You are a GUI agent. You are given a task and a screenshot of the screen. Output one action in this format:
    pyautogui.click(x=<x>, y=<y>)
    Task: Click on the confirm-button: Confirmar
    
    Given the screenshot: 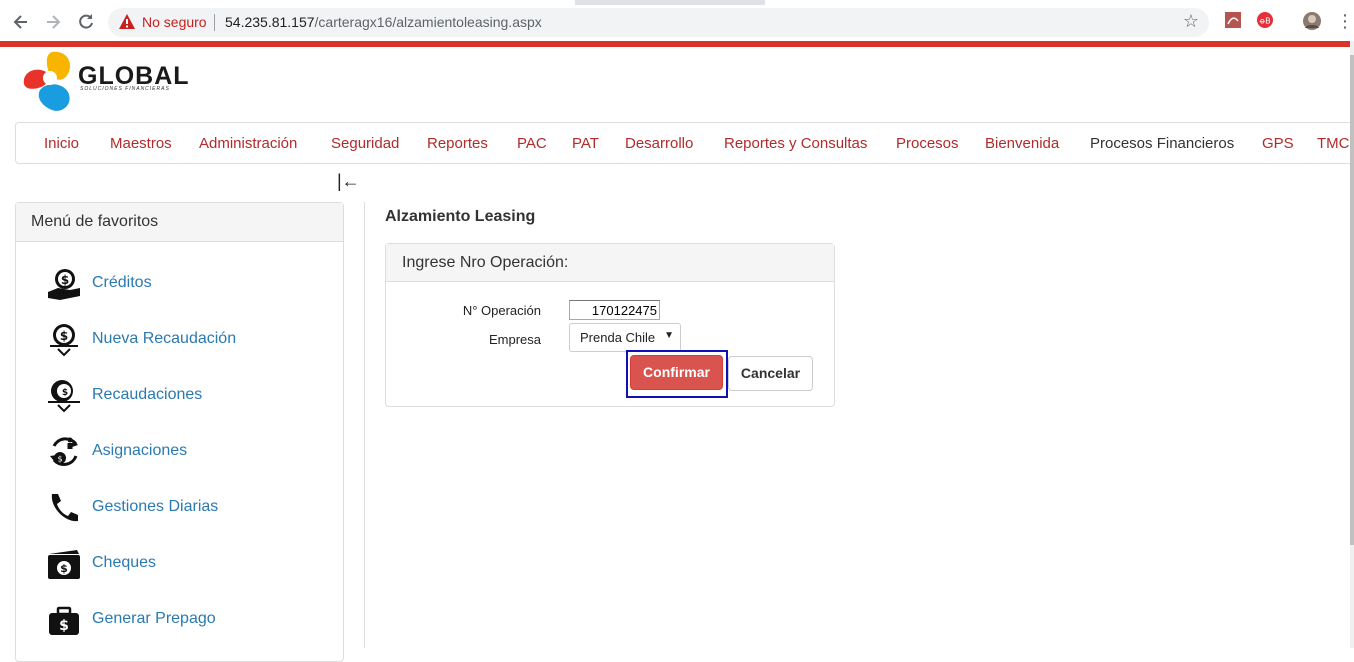 What is the action you would take?
    pyautogui.click(x=676, y=372)
    